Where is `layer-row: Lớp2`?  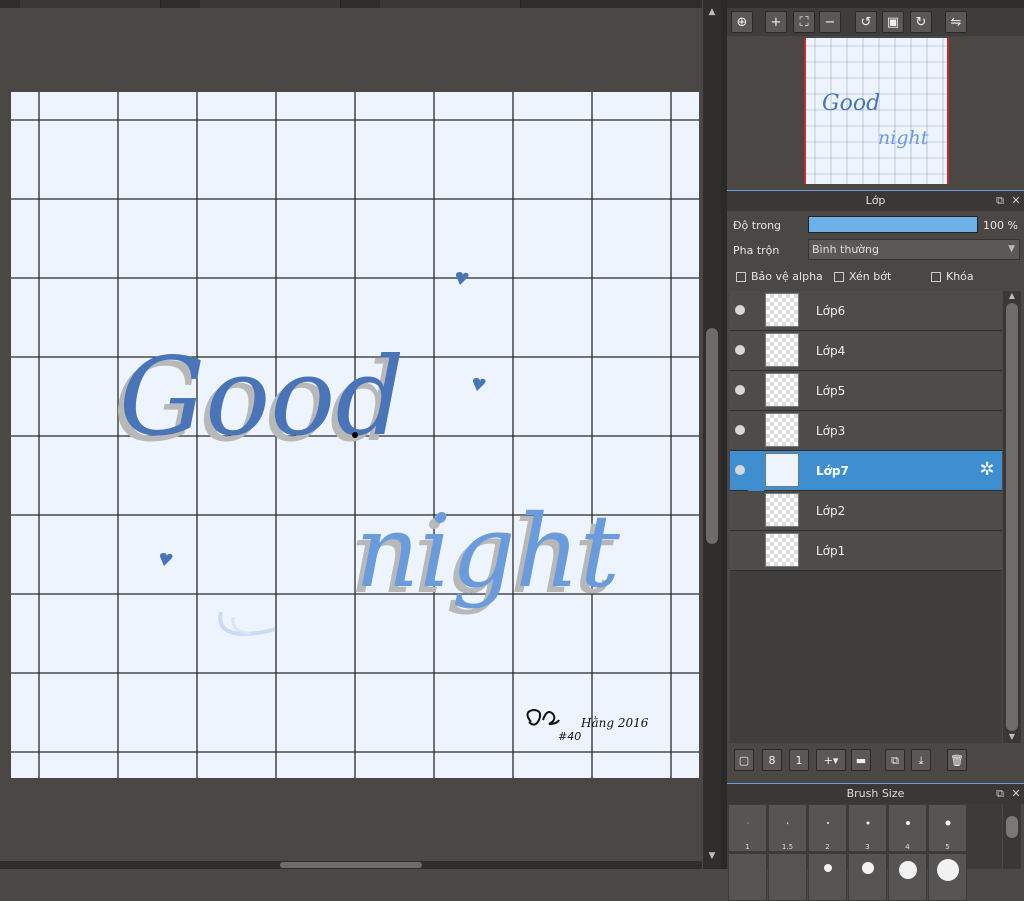
layer-row: Lớp2 is located at coordinates (866, 511).